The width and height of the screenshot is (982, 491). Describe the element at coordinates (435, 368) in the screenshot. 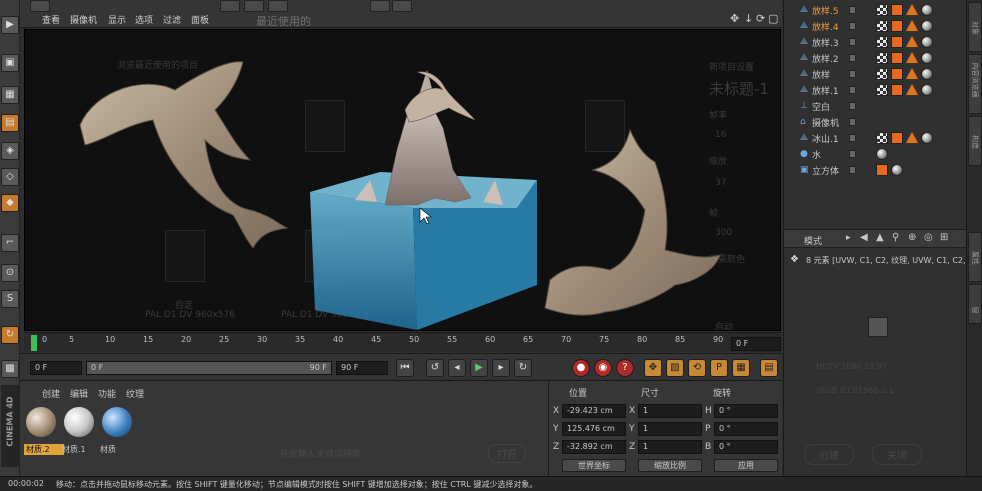

I see `previous-key-icon: ↺` at that location.